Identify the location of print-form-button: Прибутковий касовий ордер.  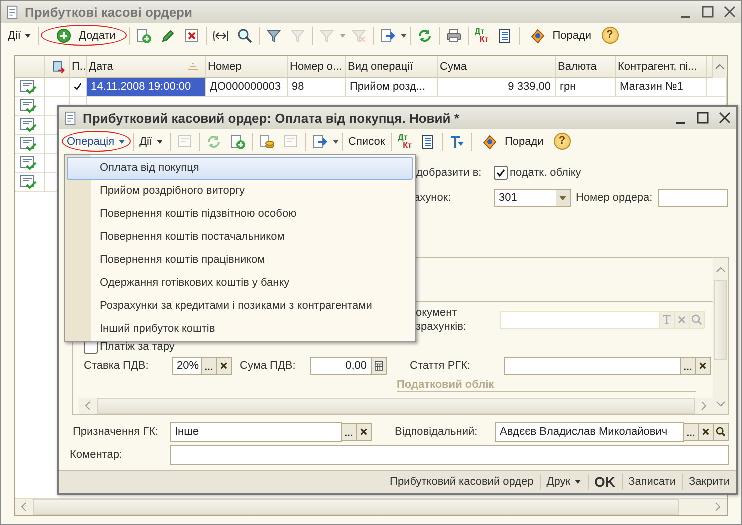
(462, 482).